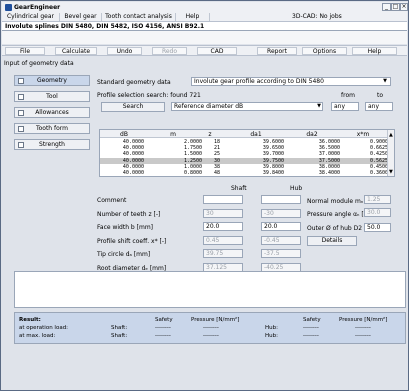 The image size is (409, 391). Describe the element at coordinates (192, 166) in the screenshot. I see `table-cell: 1.0000` at that location.